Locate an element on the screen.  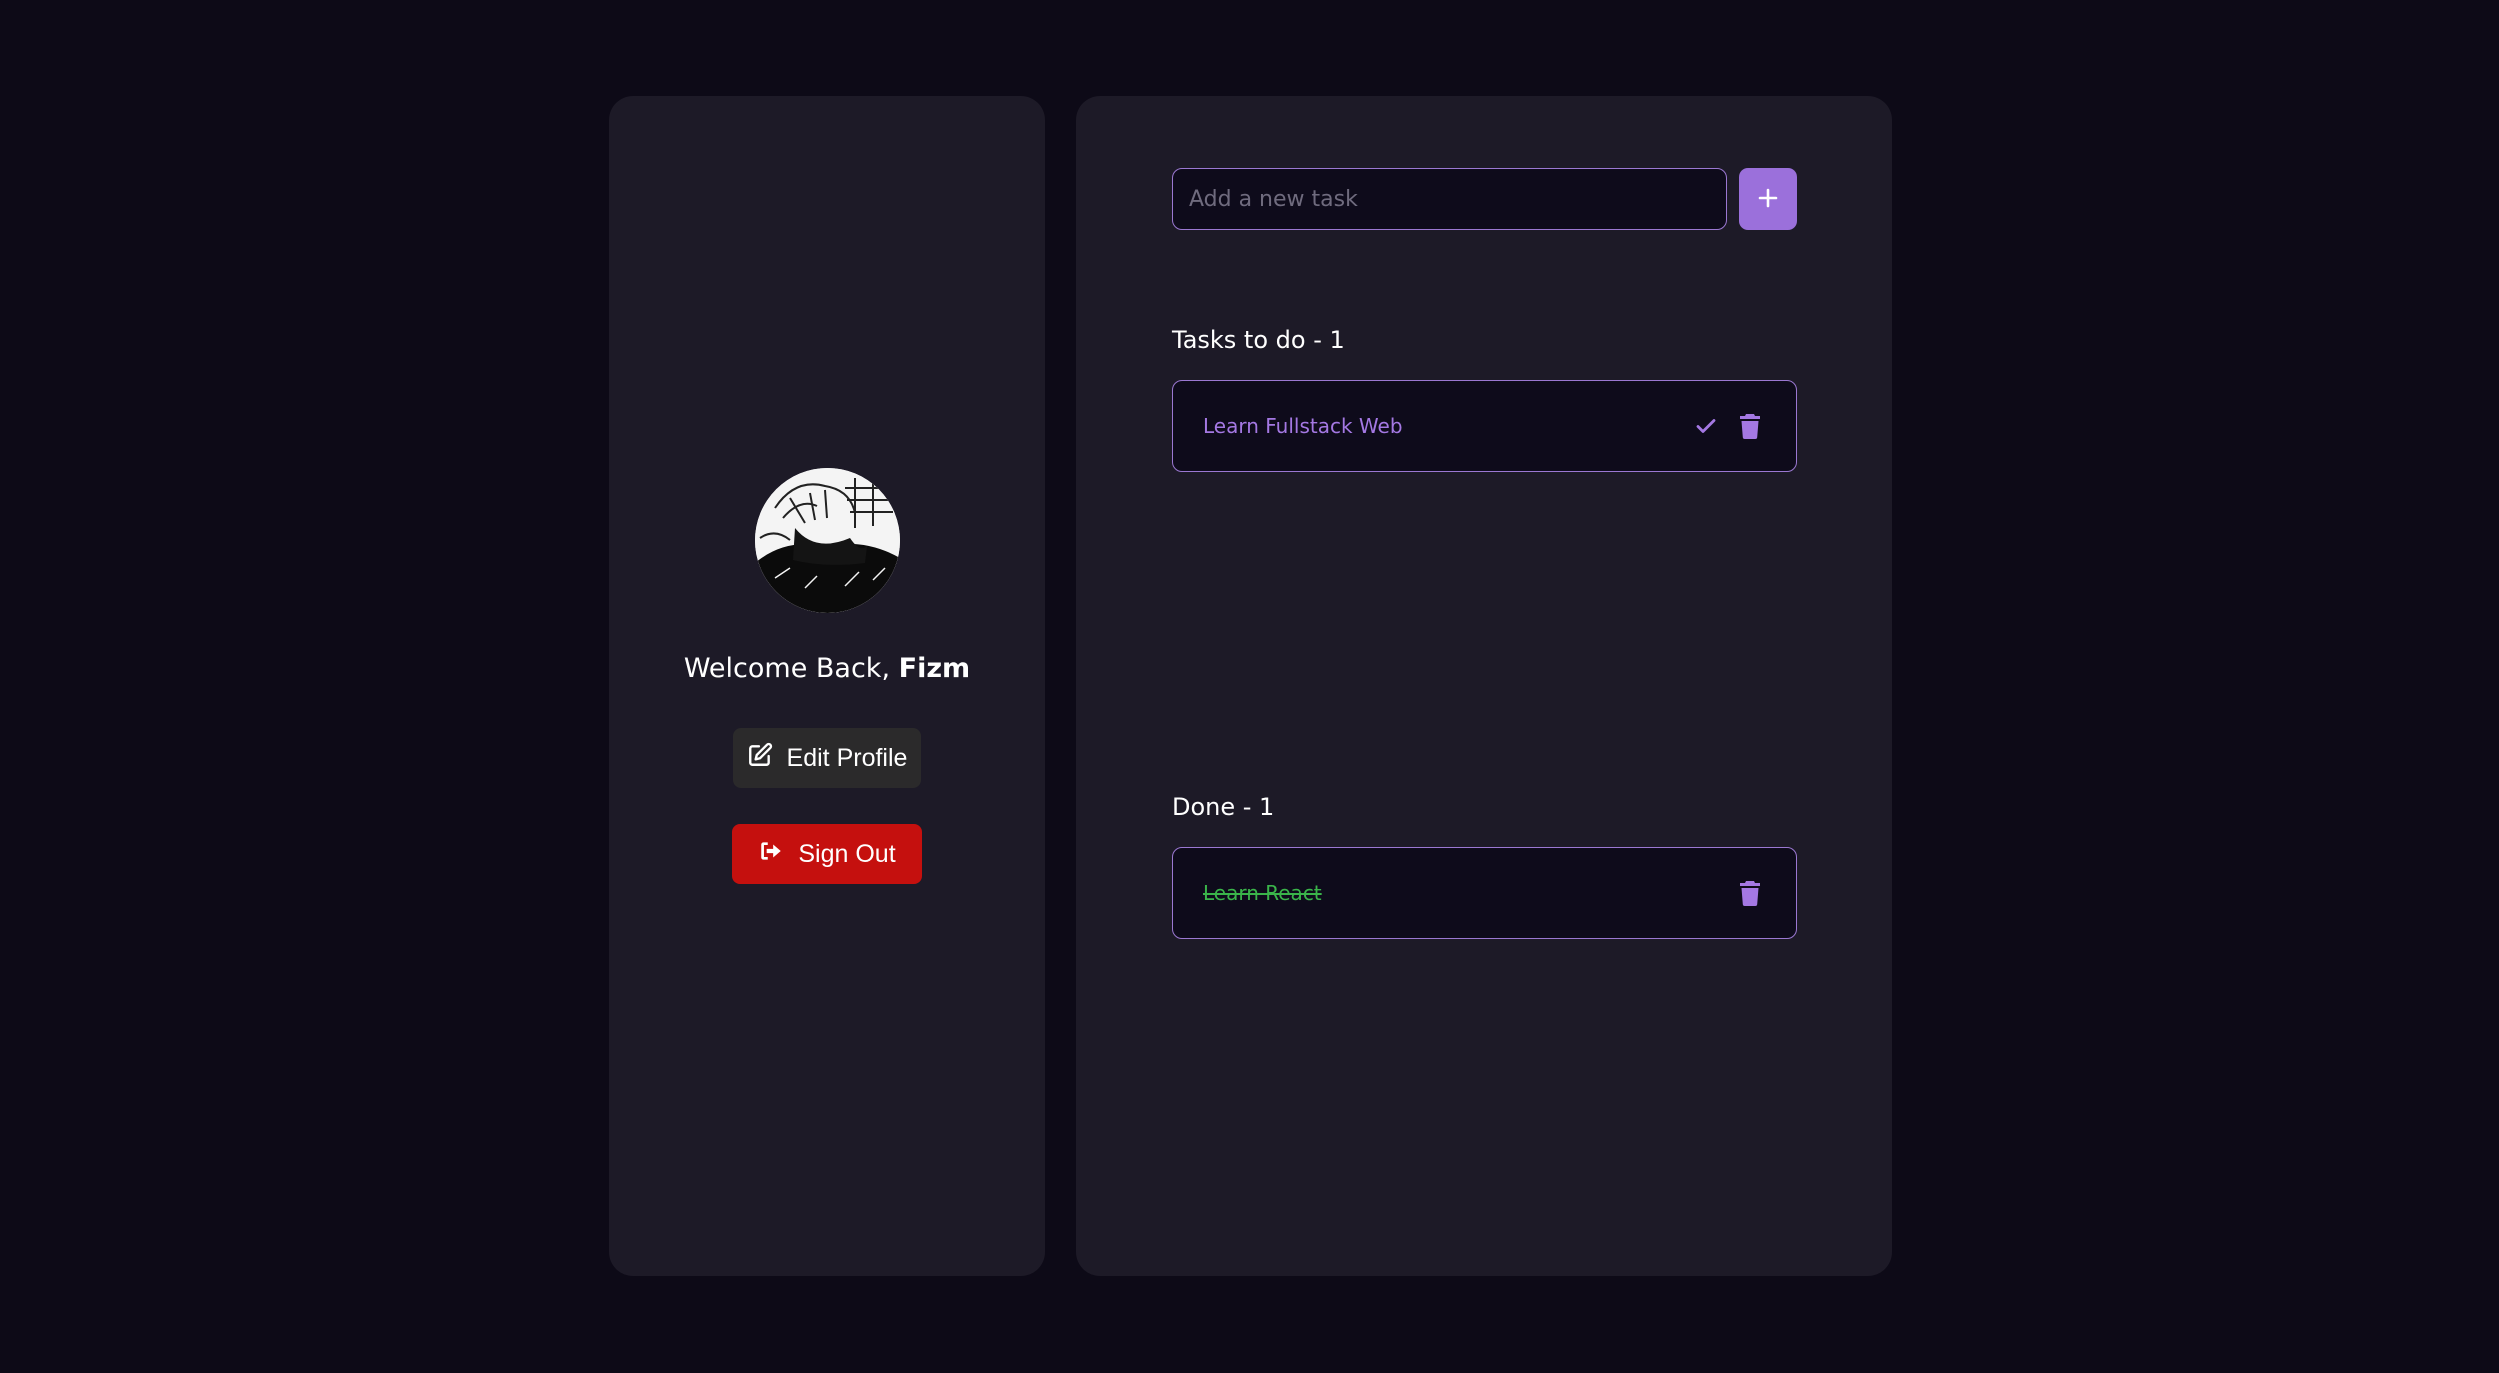
username: Fizm is located at coordinates (934, 668).